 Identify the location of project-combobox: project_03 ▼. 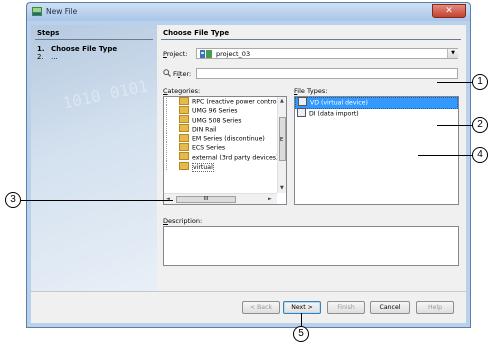
(327, 53).